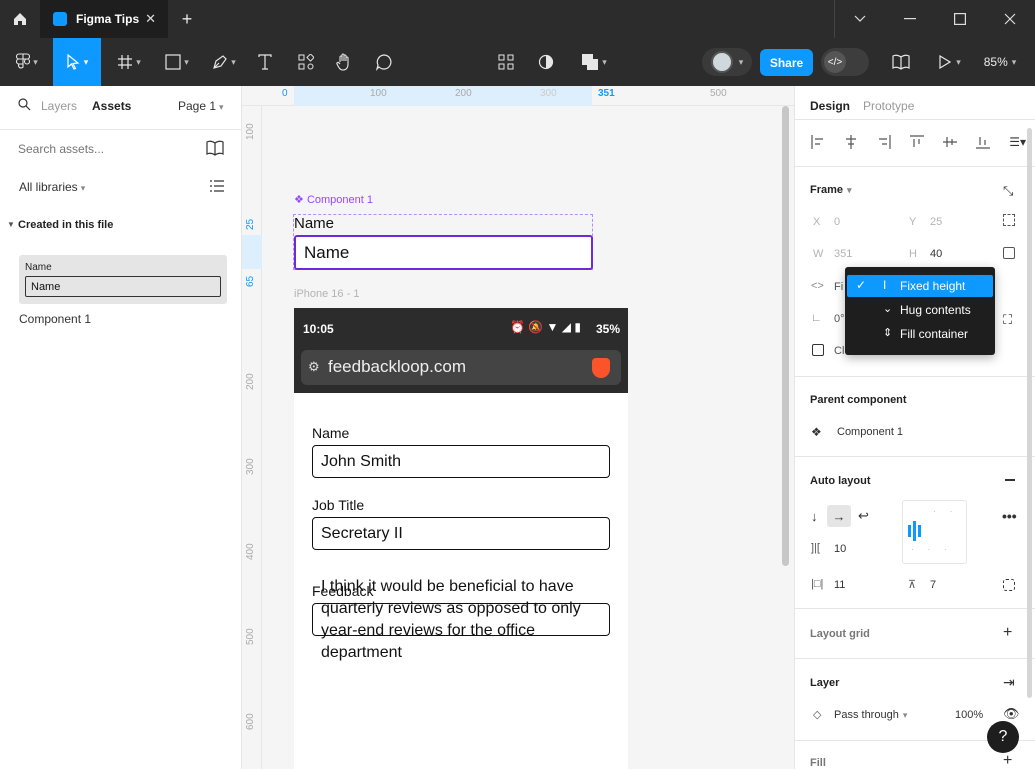 This screenshot has width=1035, height=770. What do you see at coordinates (461, 533) in the screenshot?
I see `job-title-field: Secretary II` at bounding box center [461, 533].